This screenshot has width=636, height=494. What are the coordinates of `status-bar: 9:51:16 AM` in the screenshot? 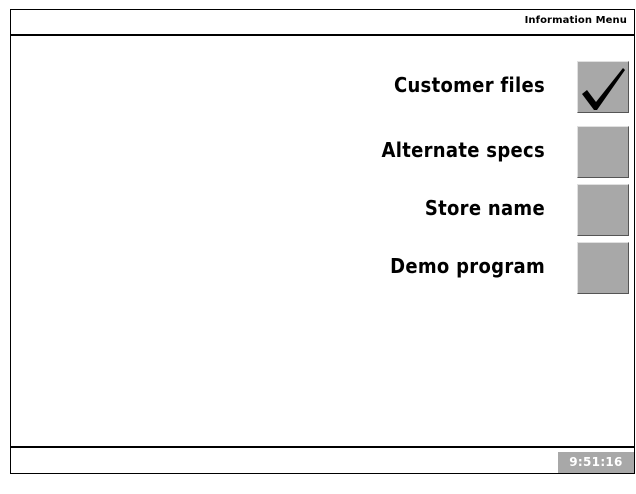 It's located at (322, 468).